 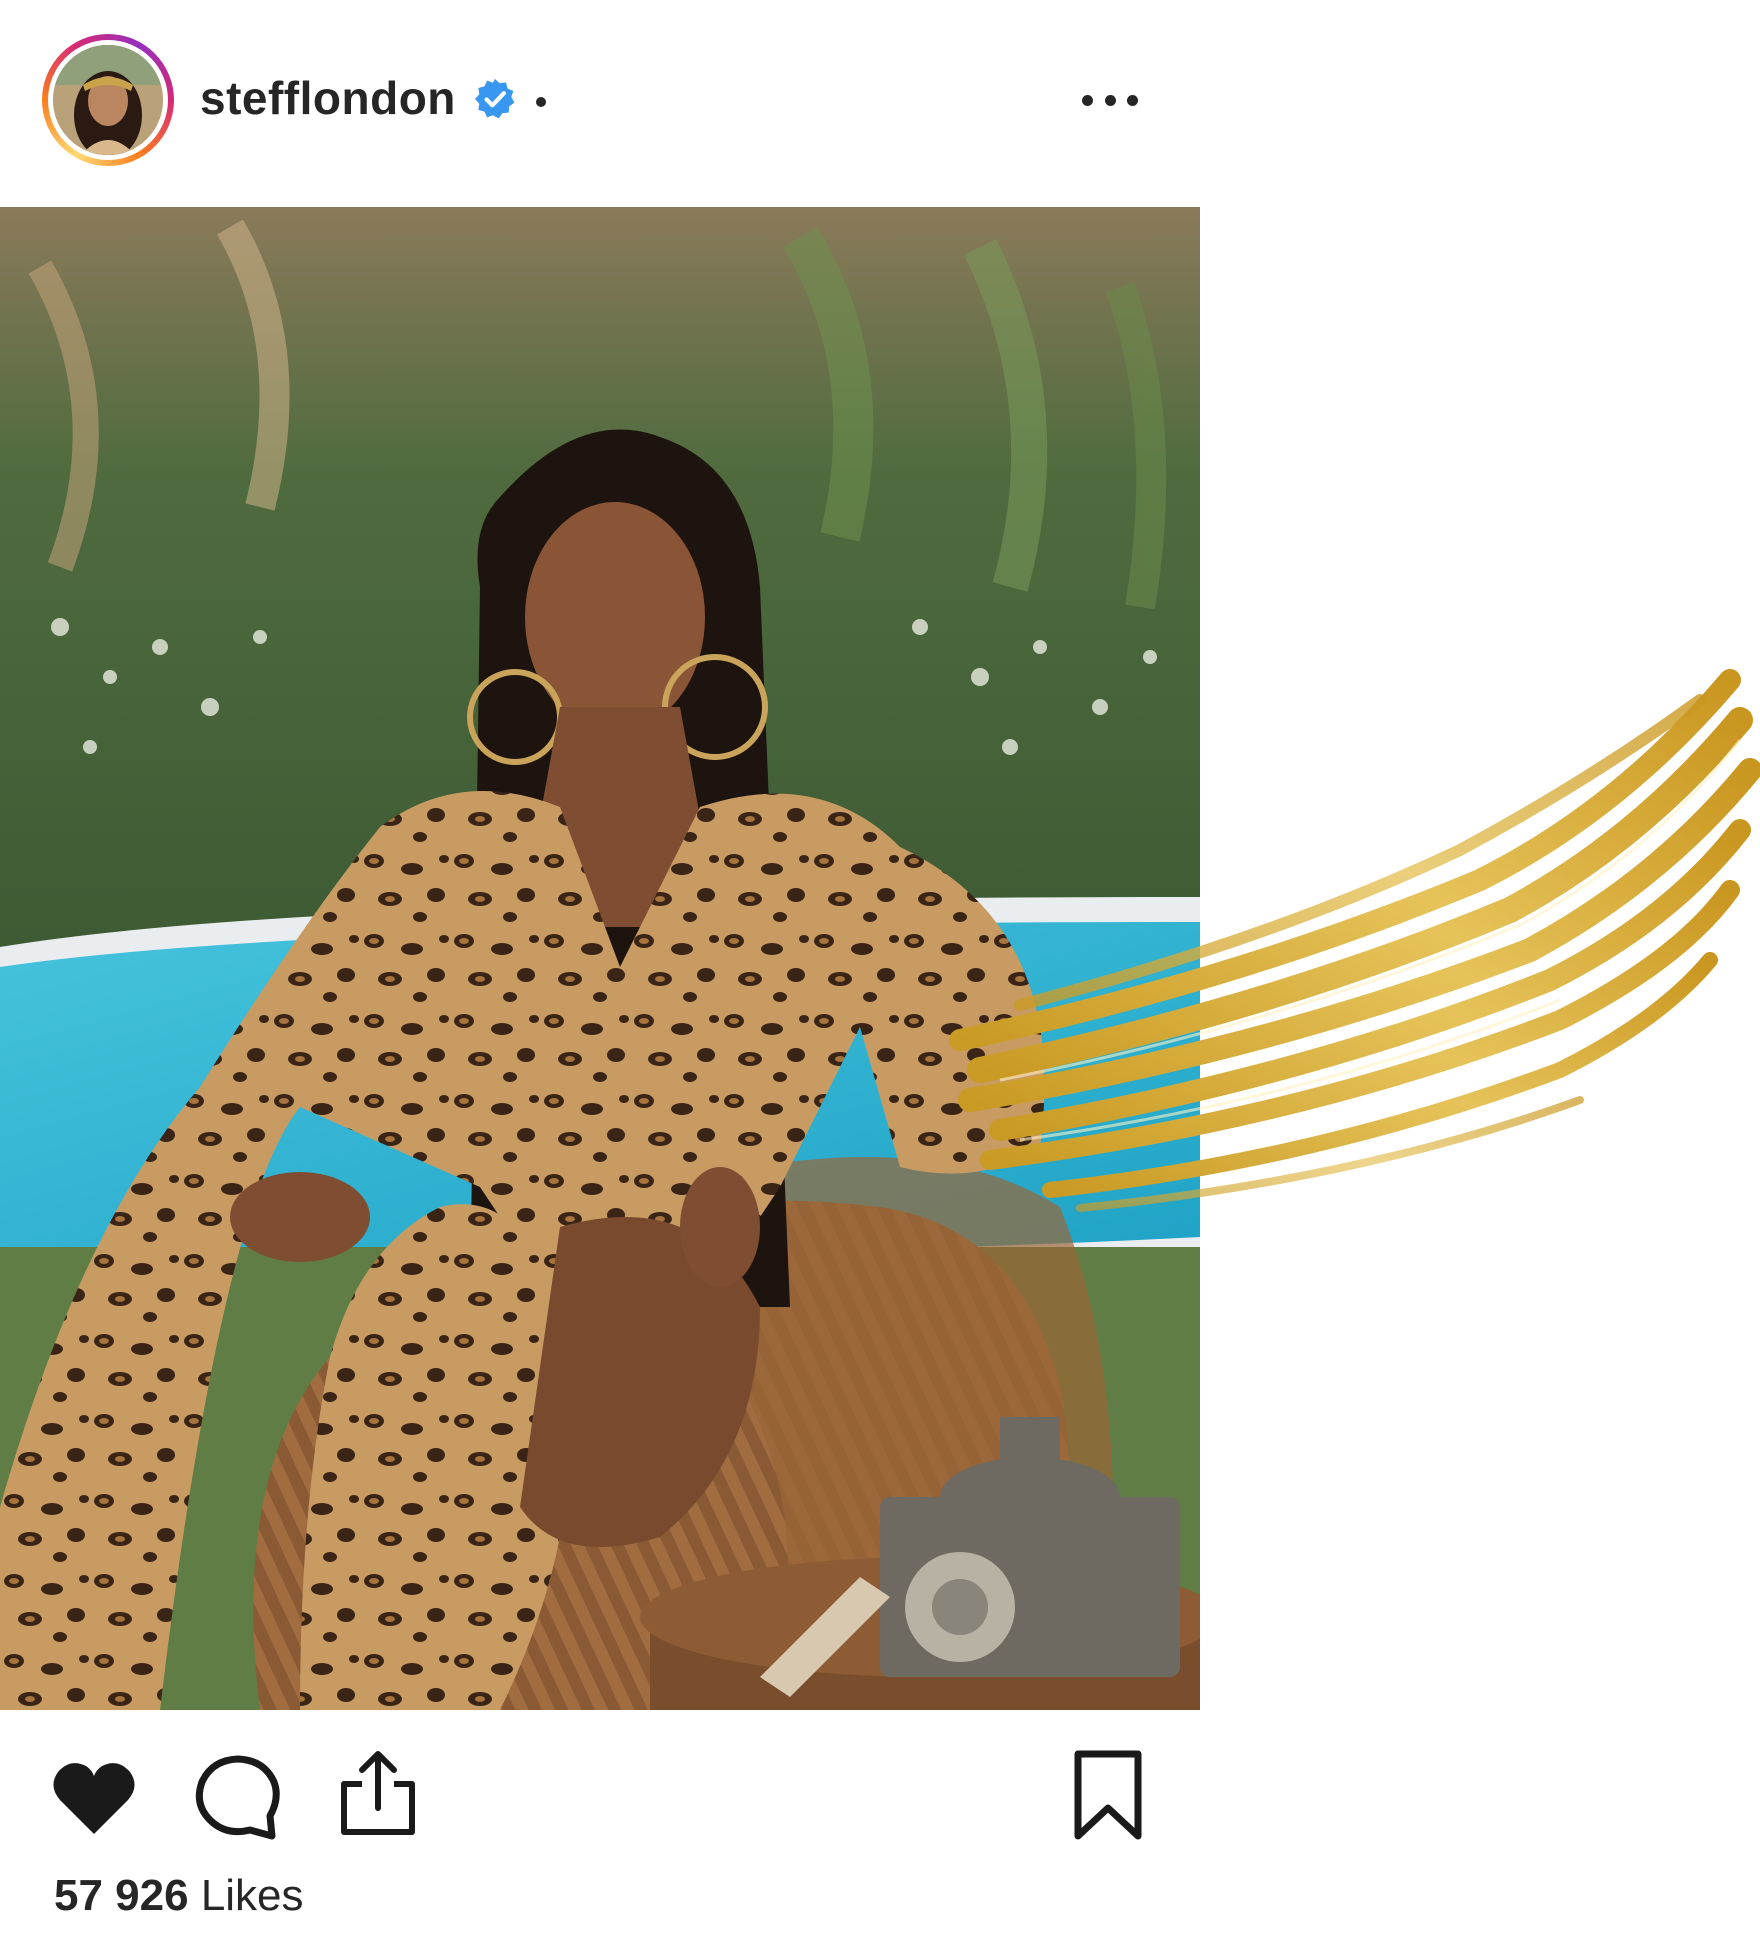 What do you see at coordinates (1110, 100) in the screenshot?
I see `more-options-icon` at bounding box center [1110, 100].